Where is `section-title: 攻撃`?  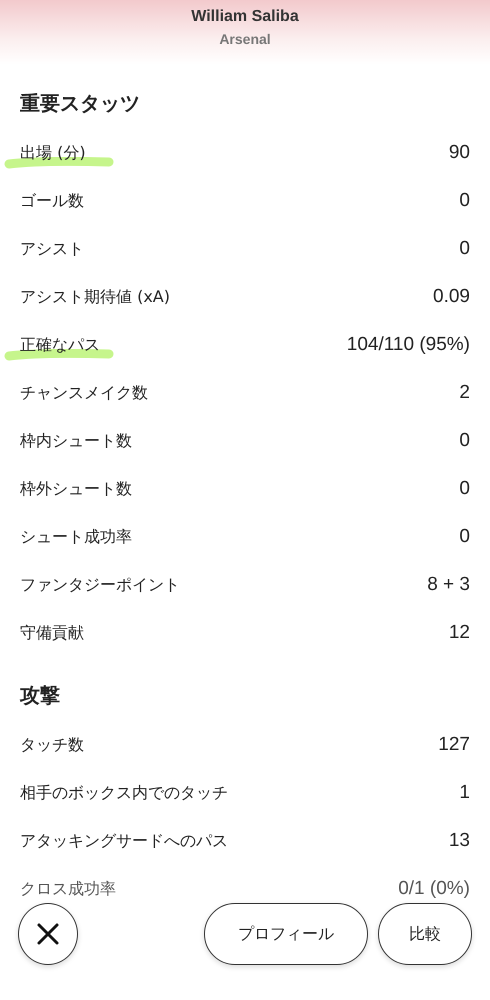 section-title: 攻撃 is located at coordinates (40, 695).